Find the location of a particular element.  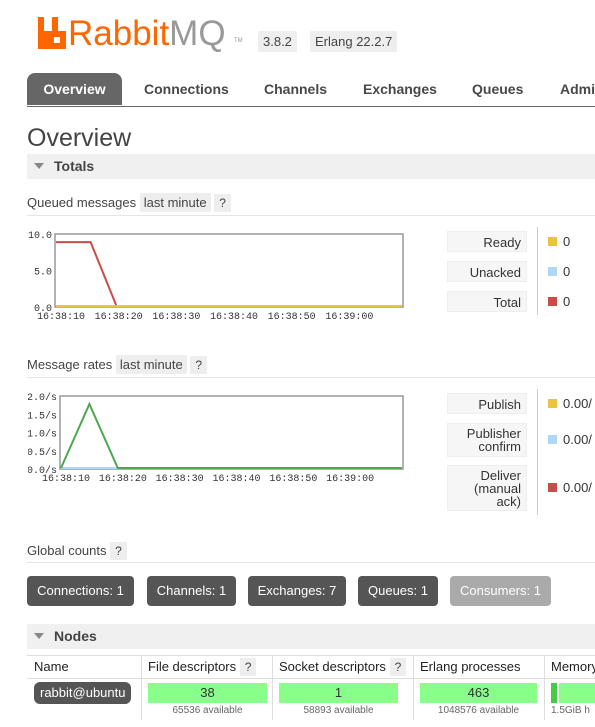

legend-publisher-confirm-swatch is located at coordinates (552, 439).